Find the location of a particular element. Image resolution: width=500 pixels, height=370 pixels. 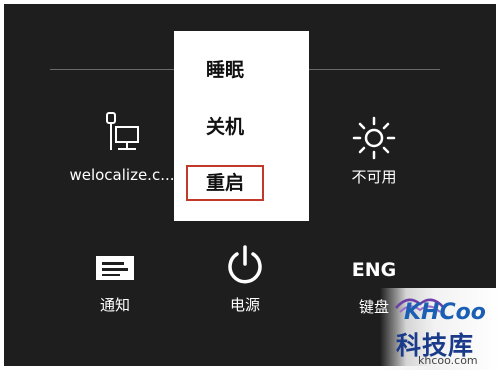

menu-item-shutdown: 关机 is located at coordinates (225, 128).